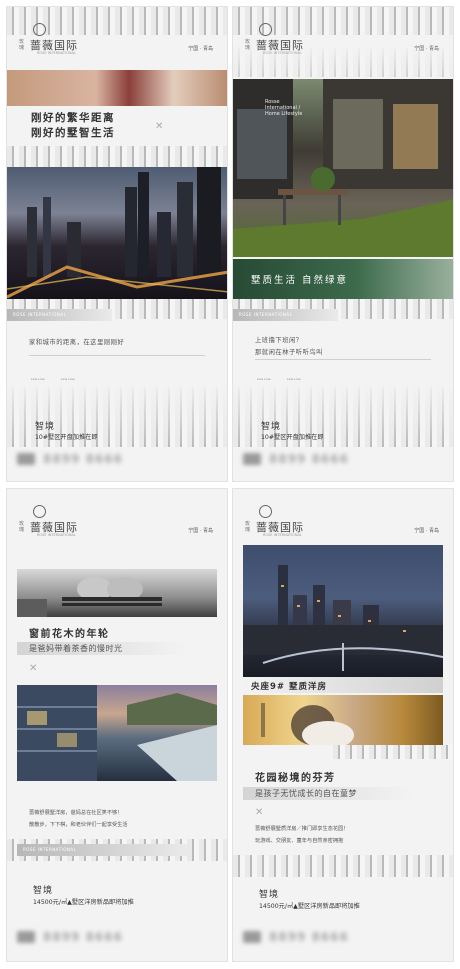 Image resolution: width=460 pixels, height=969 pixels. Describe the element at coordinates (343, 866) in the screenshot. I see `stripe-footer` at that location.